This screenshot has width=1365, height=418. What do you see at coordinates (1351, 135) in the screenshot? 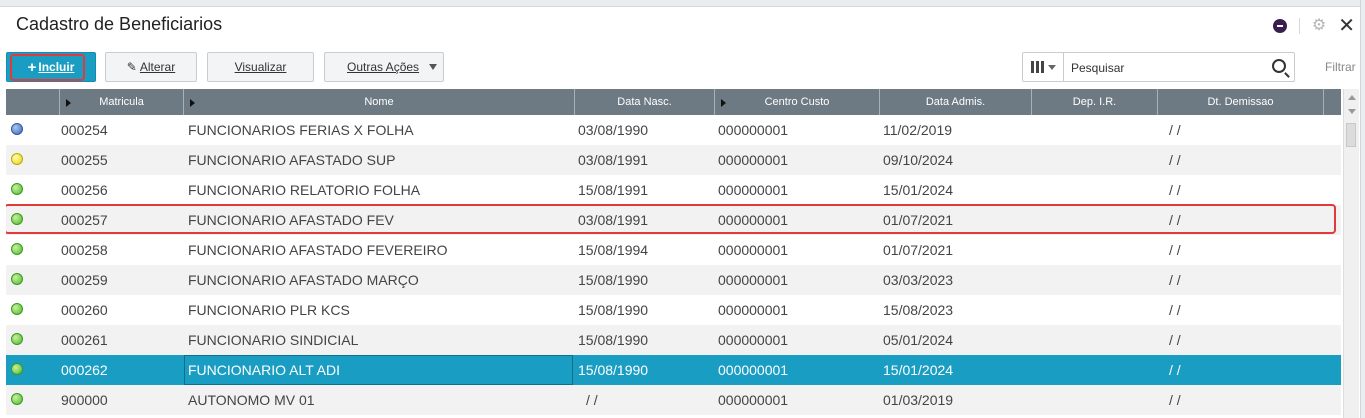
I see `scroll-thumb` at bounding box center [1351, 135].